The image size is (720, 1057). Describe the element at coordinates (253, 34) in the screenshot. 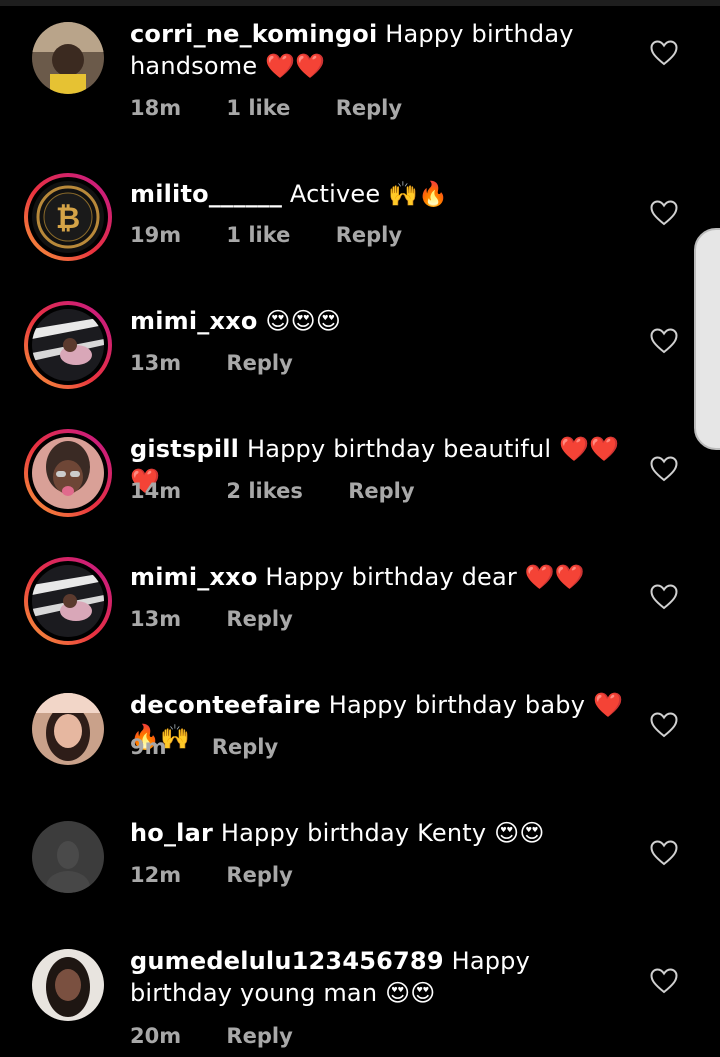

I see `comment-username: corri_ne_komingoi` at that location.